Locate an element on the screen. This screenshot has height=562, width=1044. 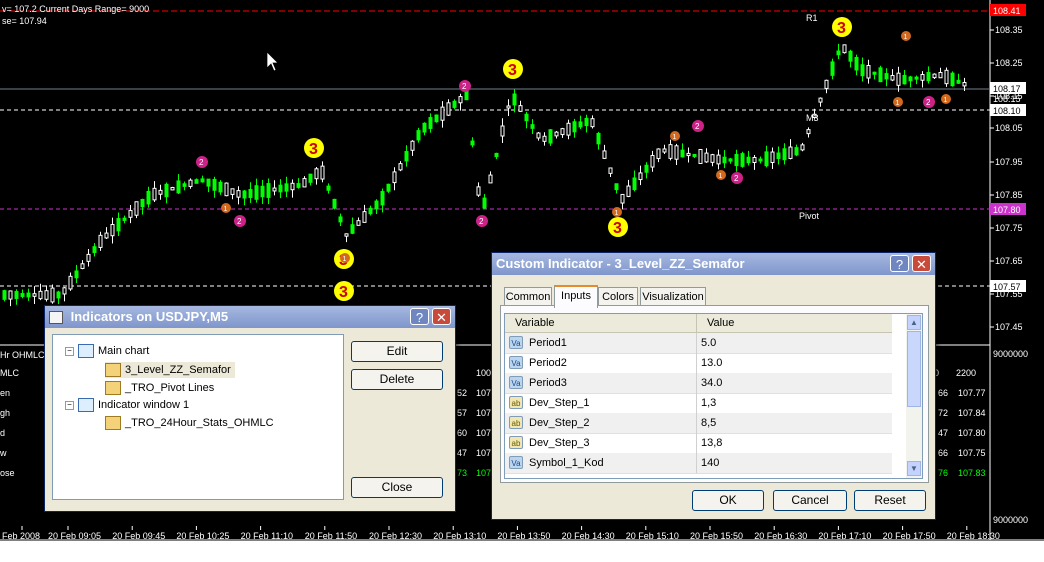
scroll-up-icon: ▲ is located at coordinates (914, 322).